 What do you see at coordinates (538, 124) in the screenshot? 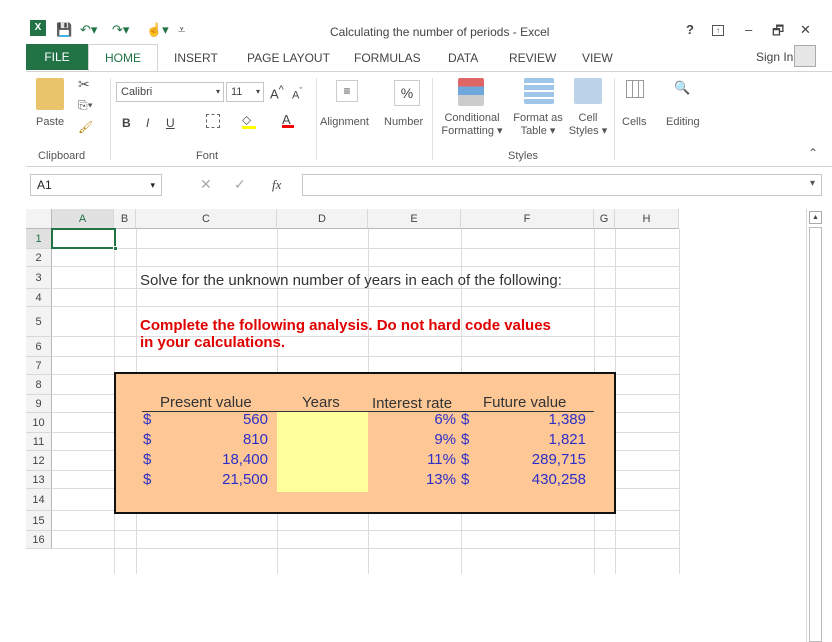
I see `format-as-table-button: Format as Table ▾` at bounding box center [538, 124].